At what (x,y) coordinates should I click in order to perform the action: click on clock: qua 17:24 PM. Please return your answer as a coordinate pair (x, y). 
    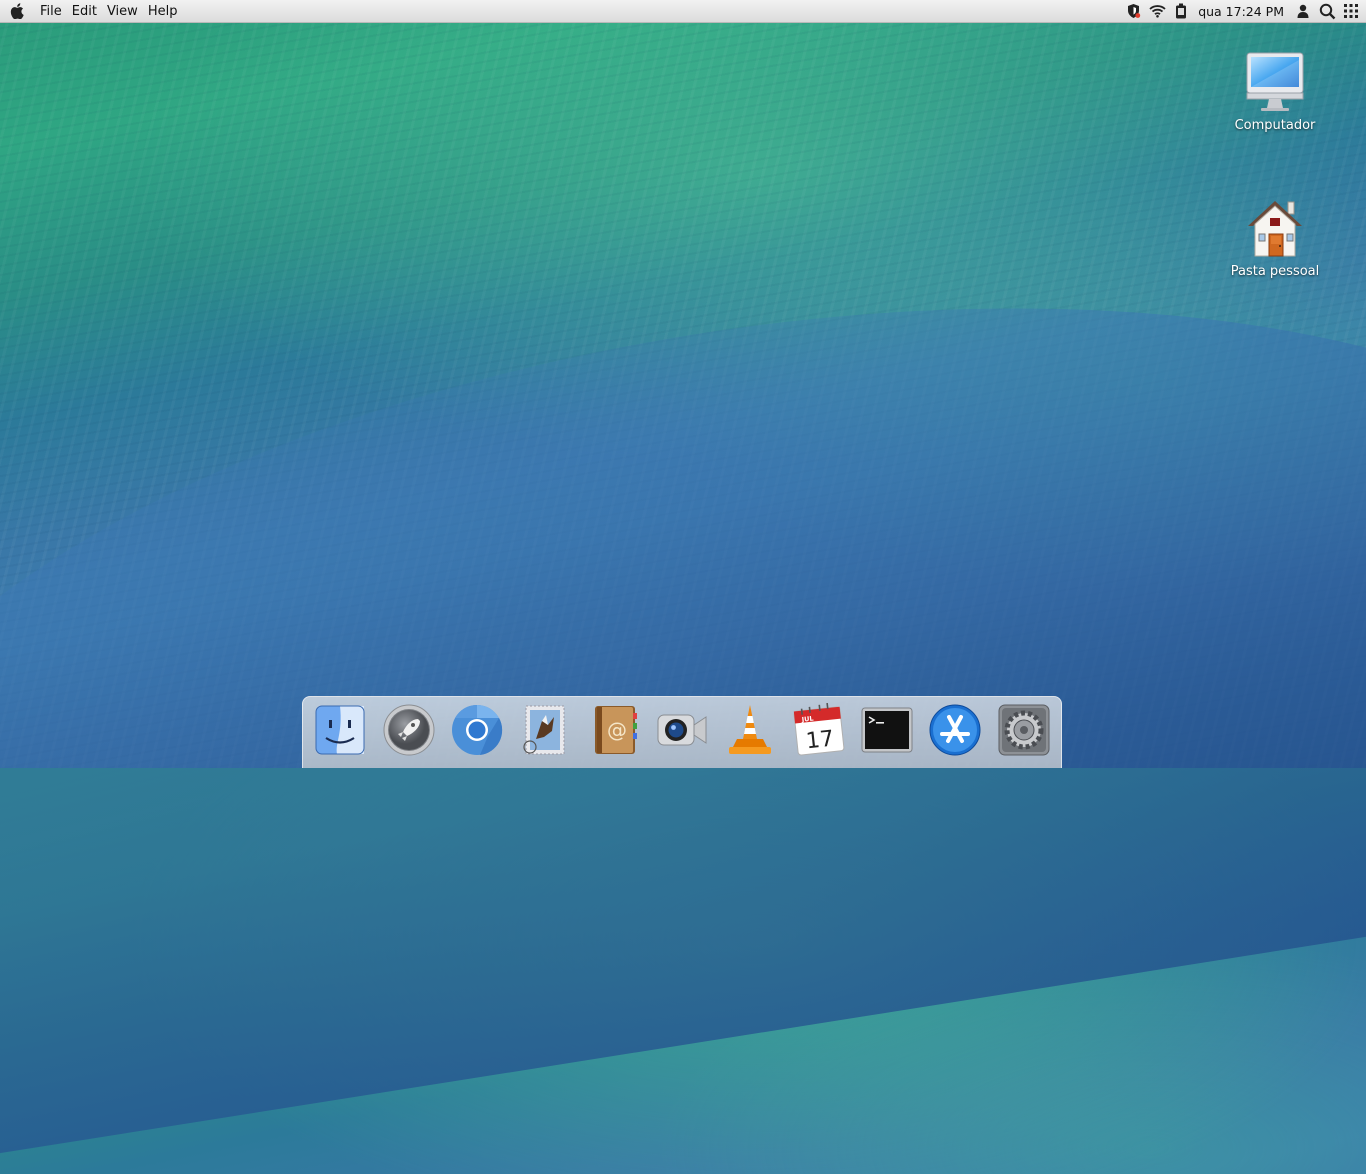
    Looking at the image, I should click on (1241, 11).